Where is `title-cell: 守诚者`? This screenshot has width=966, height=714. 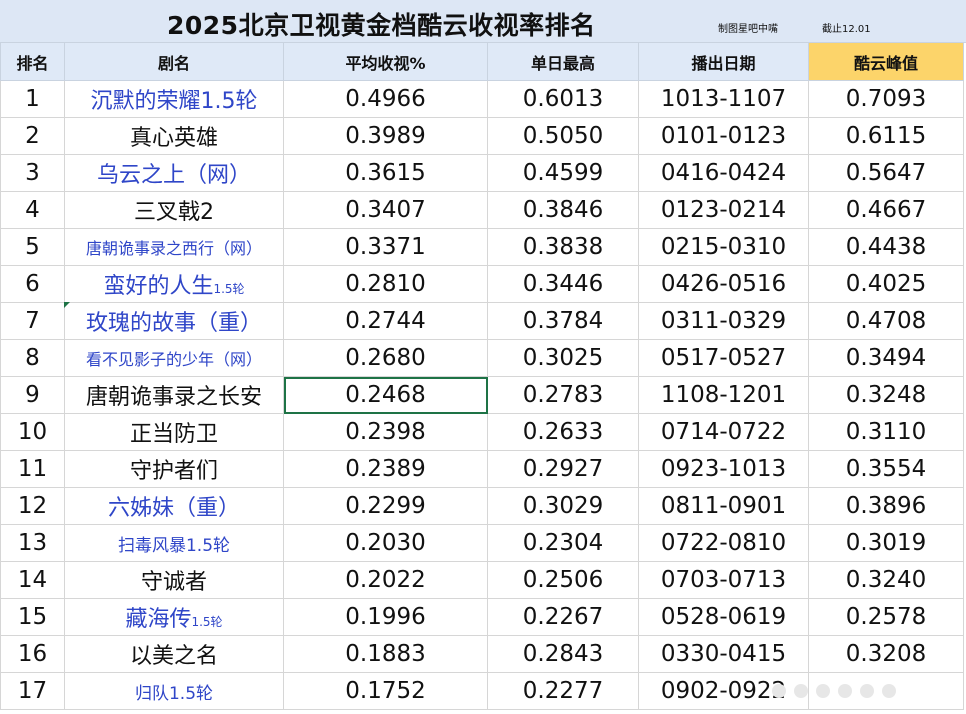 title-cell: 守诚者 is located at coordinates (174, 580).